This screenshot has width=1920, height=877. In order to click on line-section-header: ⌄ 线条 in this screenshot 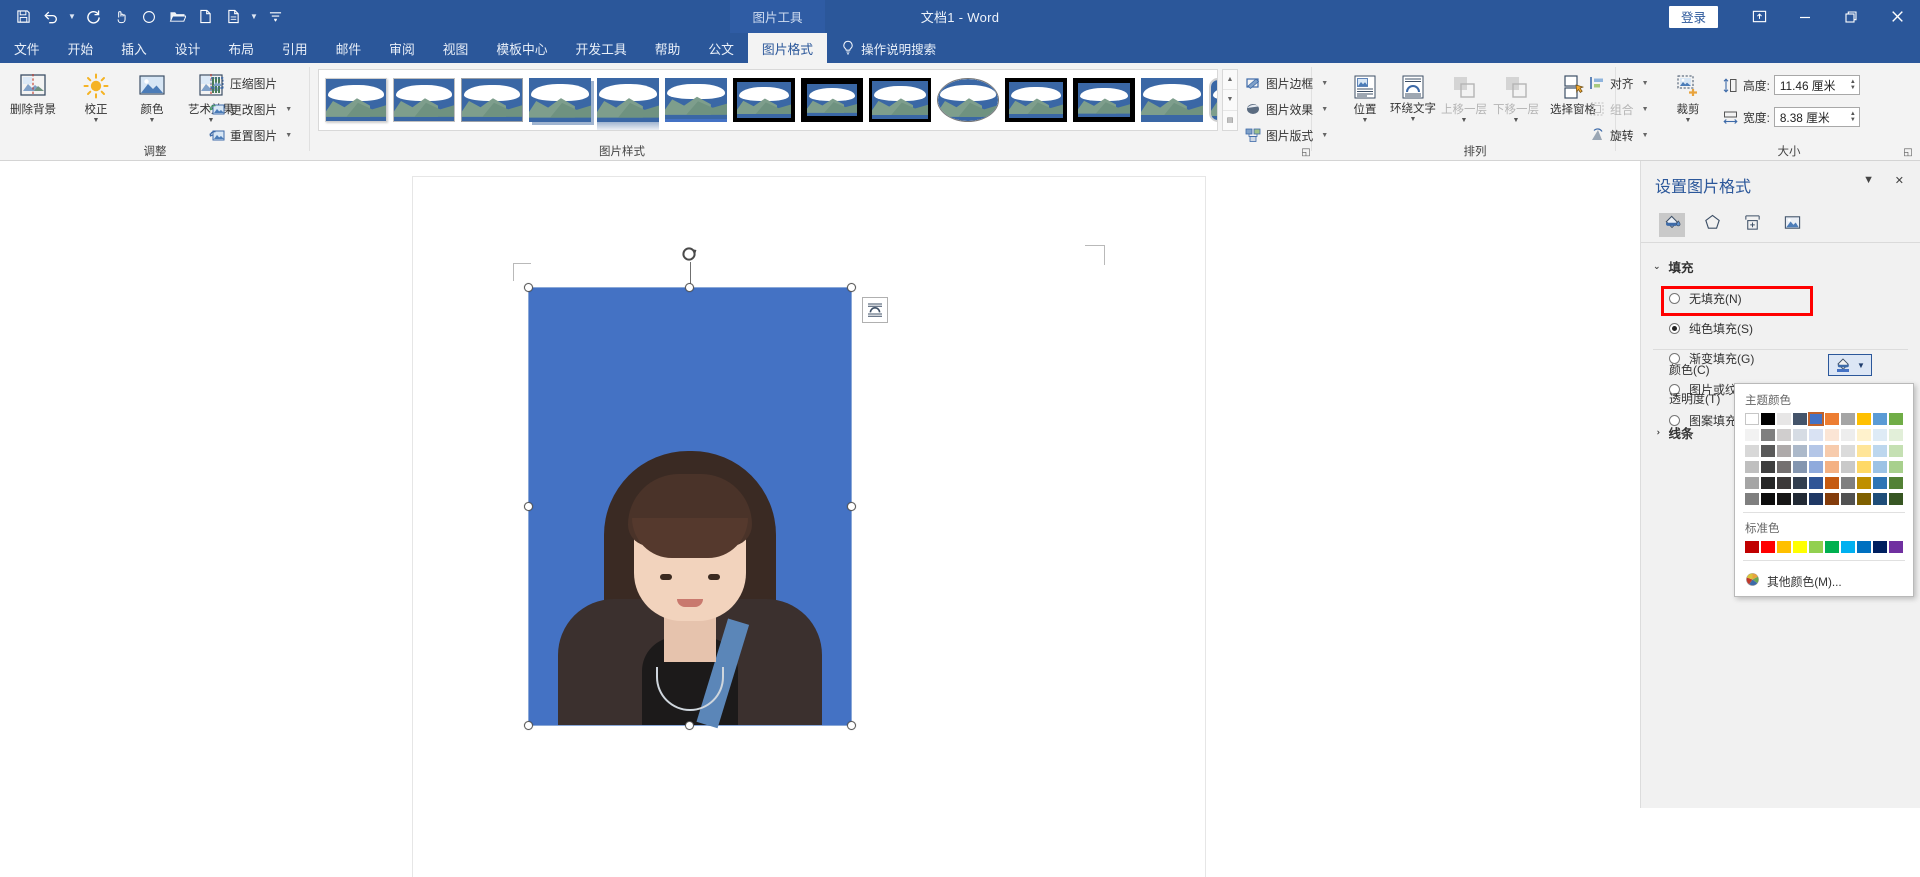, I will do `click(1672, 432)`.